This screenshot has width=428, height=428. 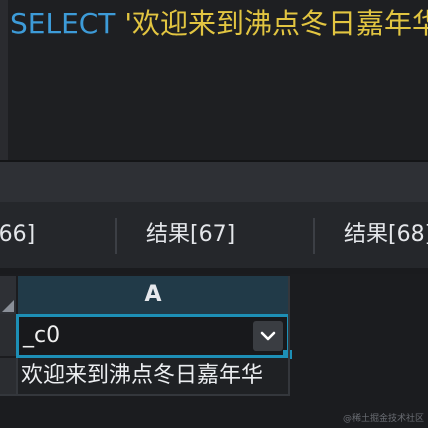 I want to click on select-all-triangle-icon, so click(x=8, y=306).